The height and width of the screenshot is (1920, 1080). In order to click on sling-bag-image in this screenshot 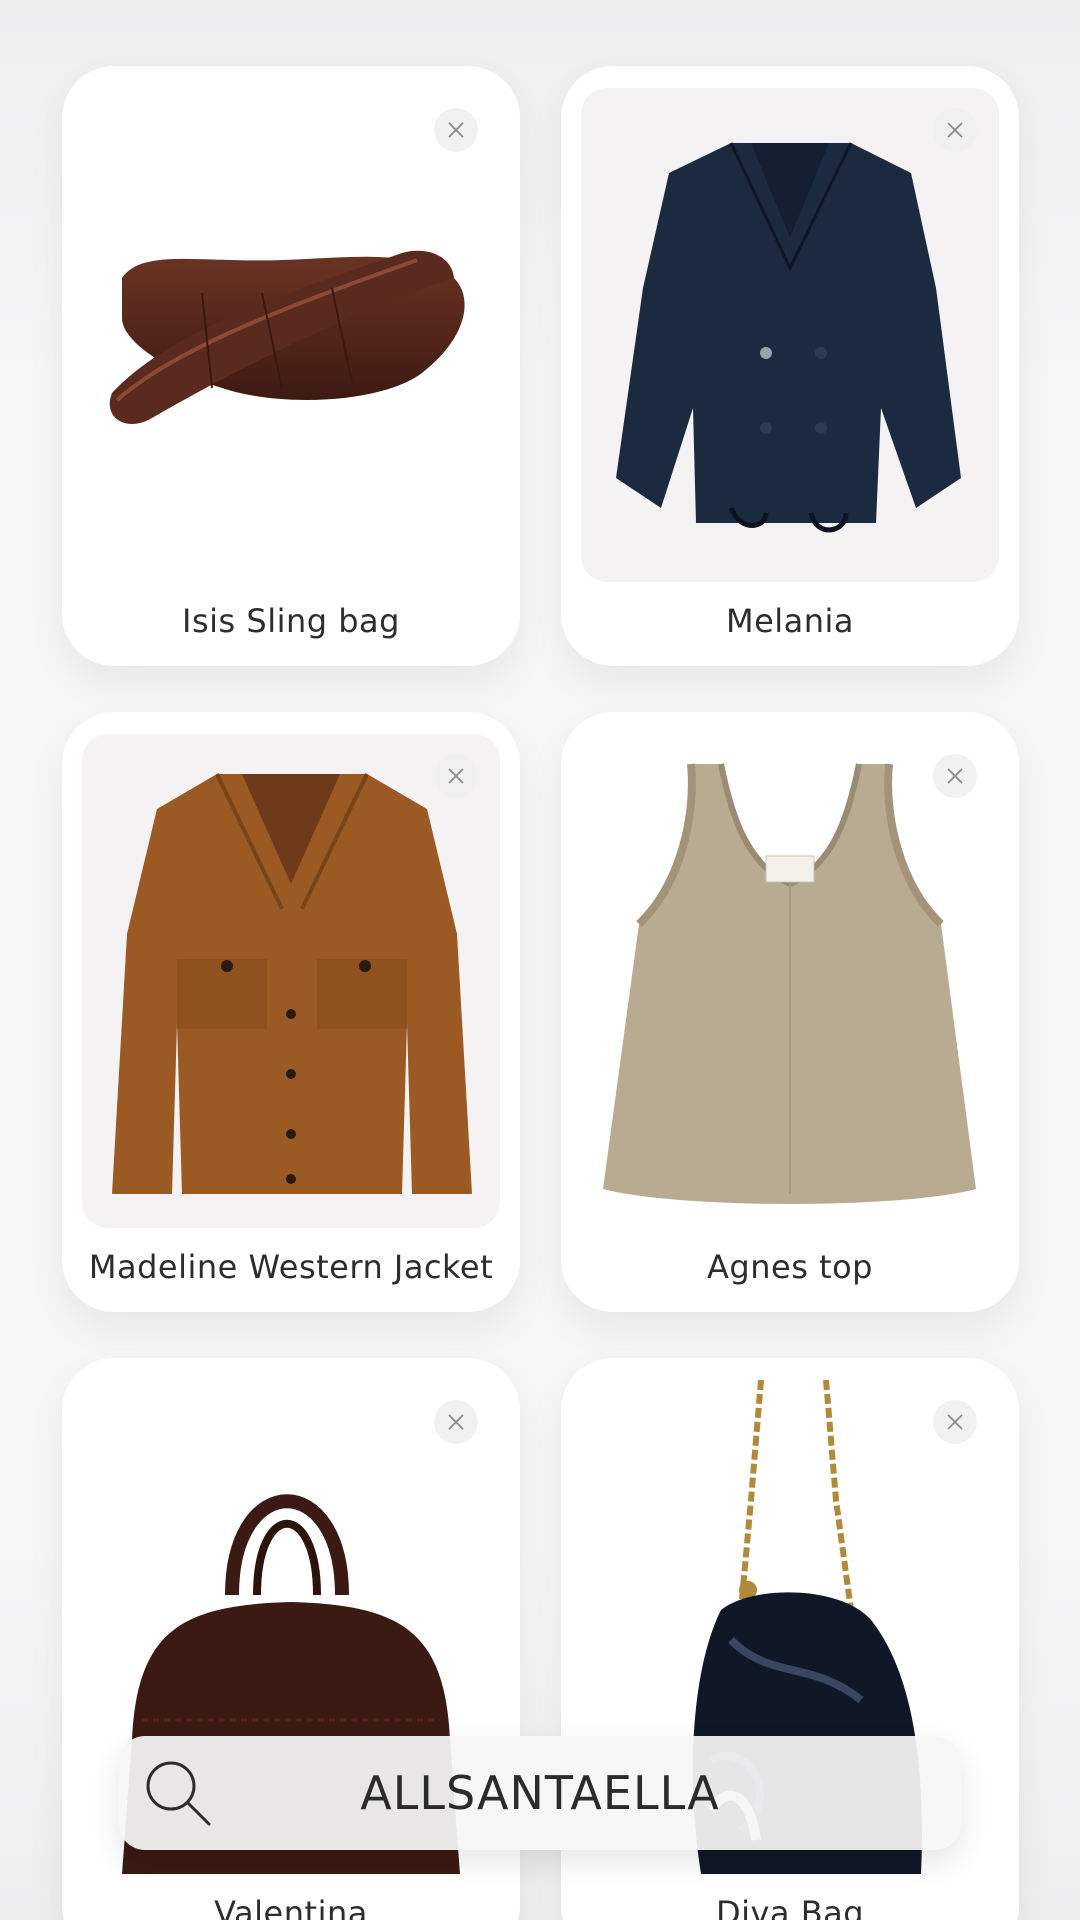, I will do `click(287, 337)`.